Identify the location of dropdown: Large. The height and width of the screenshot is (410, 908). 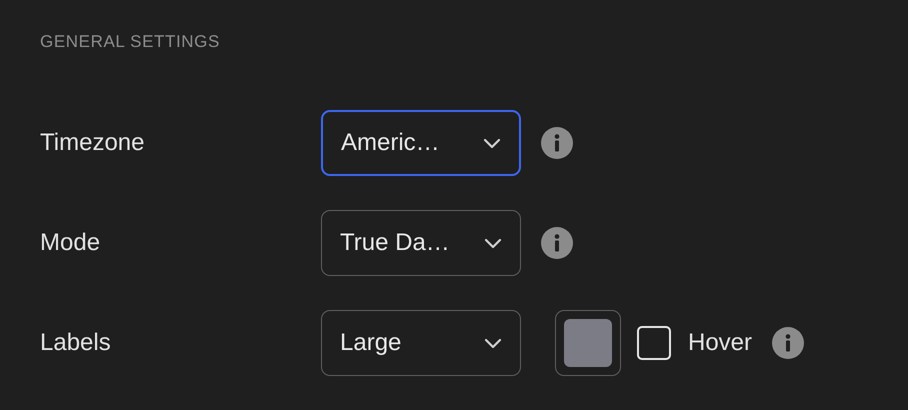
(421, 343).